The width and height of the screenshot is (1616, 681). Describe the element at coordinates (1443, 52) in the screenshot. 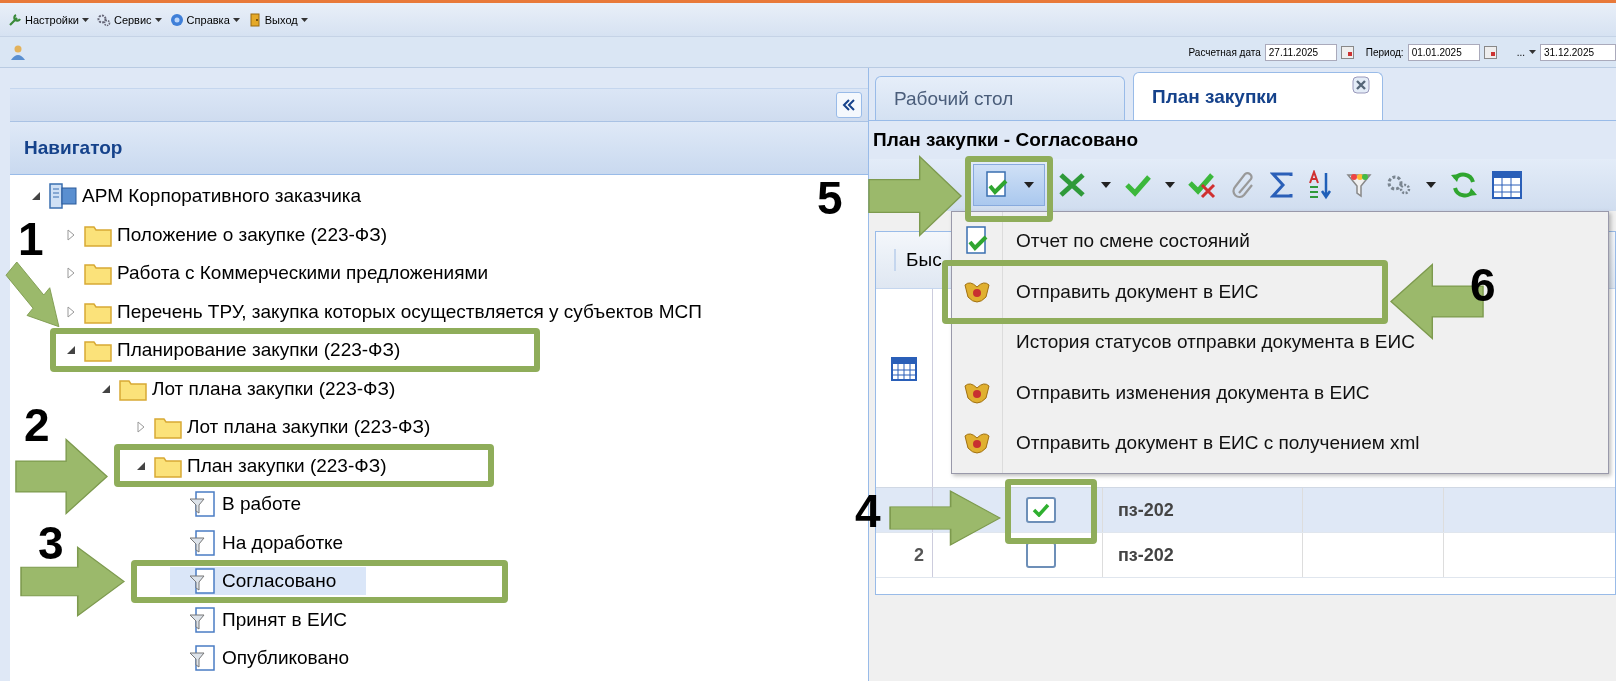

I see `date-field: 01.01.2025` at that location.